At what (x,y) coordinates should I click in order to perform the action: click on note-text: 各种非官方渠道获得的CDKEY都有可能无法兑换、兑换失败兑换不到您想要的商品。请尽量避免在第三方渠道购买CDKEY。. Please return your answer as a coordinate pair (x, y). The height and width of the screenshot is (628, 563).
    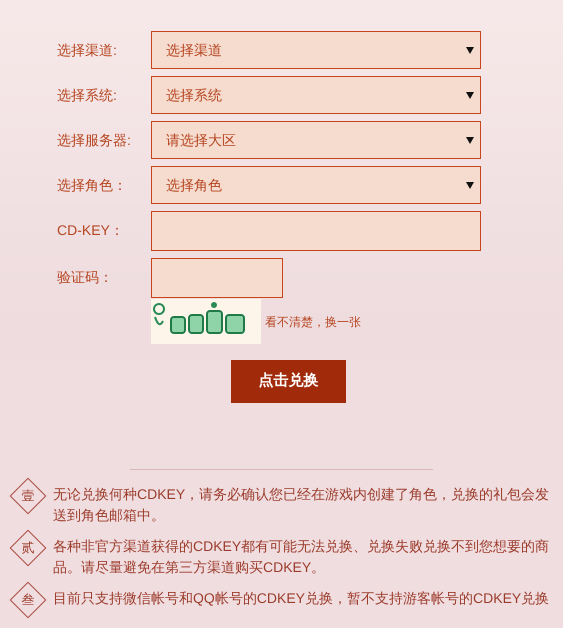
    Looking at the image, I should click on (301, 557).